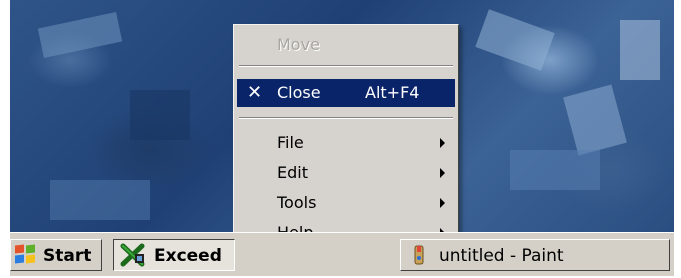 This screenshot has width=681, height=278. I want to click on exceed-x-icon, so click(132, 255).